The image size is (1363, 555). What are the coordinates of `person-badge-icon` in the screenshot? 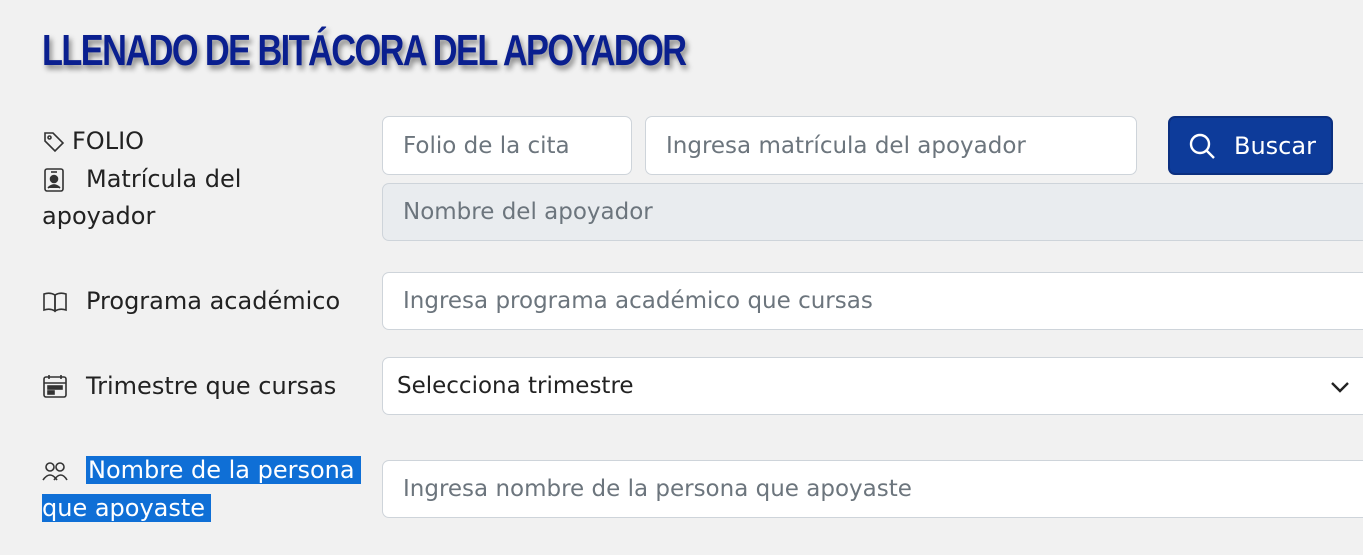 It's located at (54, 180).